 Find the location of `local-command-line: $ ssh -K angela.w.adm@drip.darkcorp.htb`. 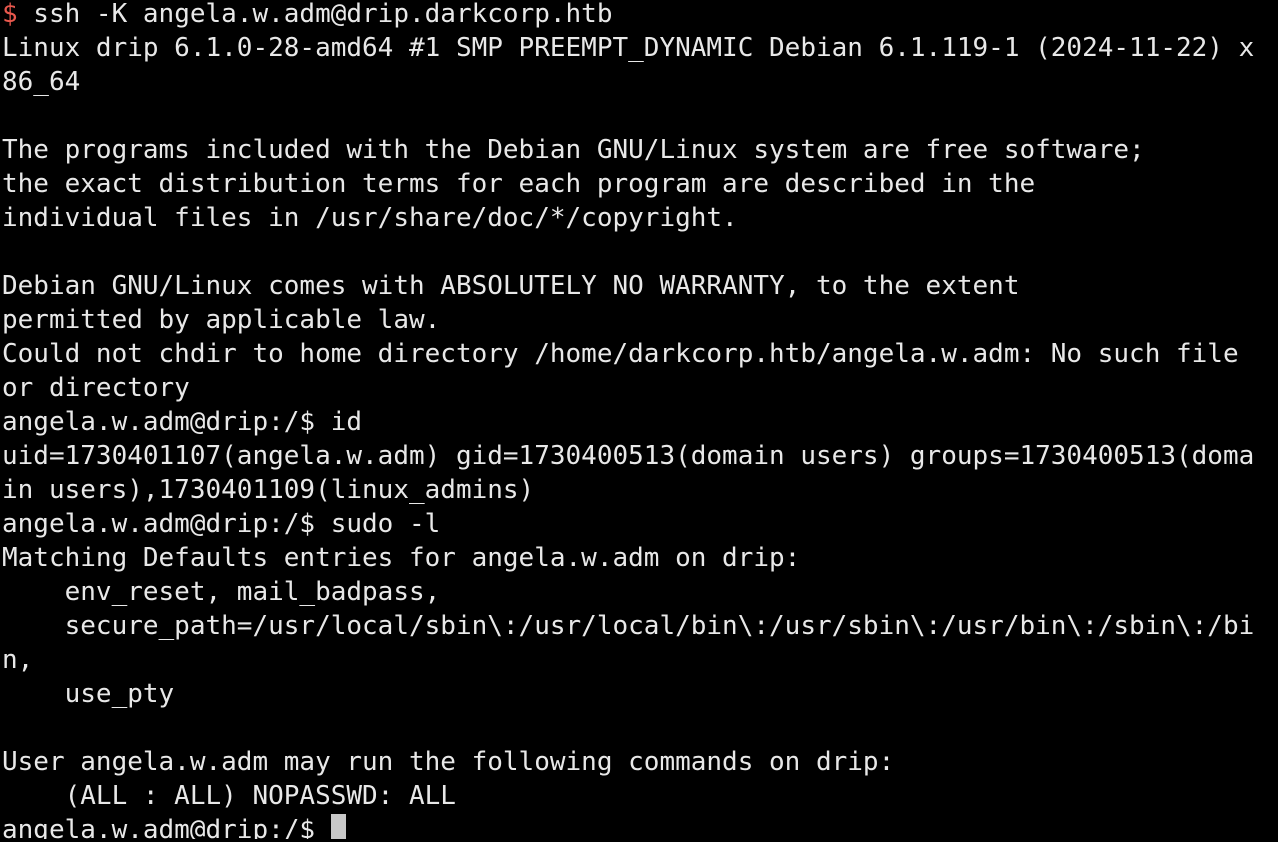

local-command-line: $ ssh -K angela.w.adm@drip.darkcorp.htb is located at coordinates (640, 15).